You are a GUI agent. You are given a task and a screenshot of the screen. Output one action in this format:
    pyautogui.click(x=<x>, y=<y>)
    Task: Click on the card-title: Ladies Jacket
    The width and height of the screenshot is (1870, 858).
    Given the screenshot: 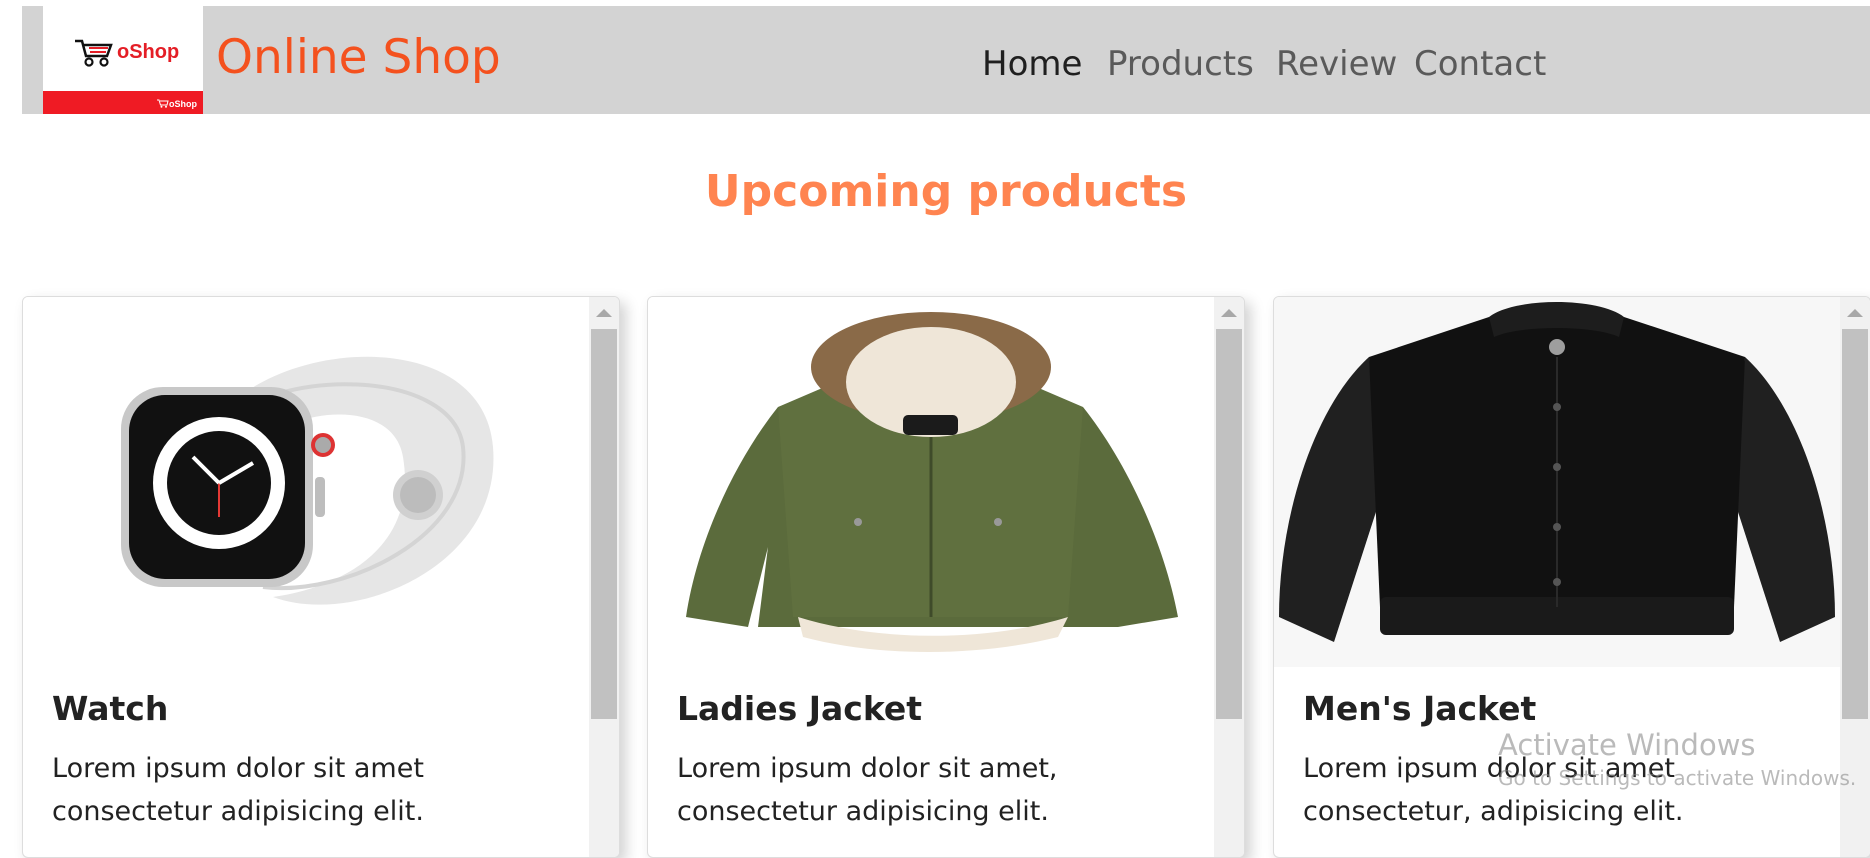 What is the action you would take?
    pyautogui.click(x=800, y=708)
    